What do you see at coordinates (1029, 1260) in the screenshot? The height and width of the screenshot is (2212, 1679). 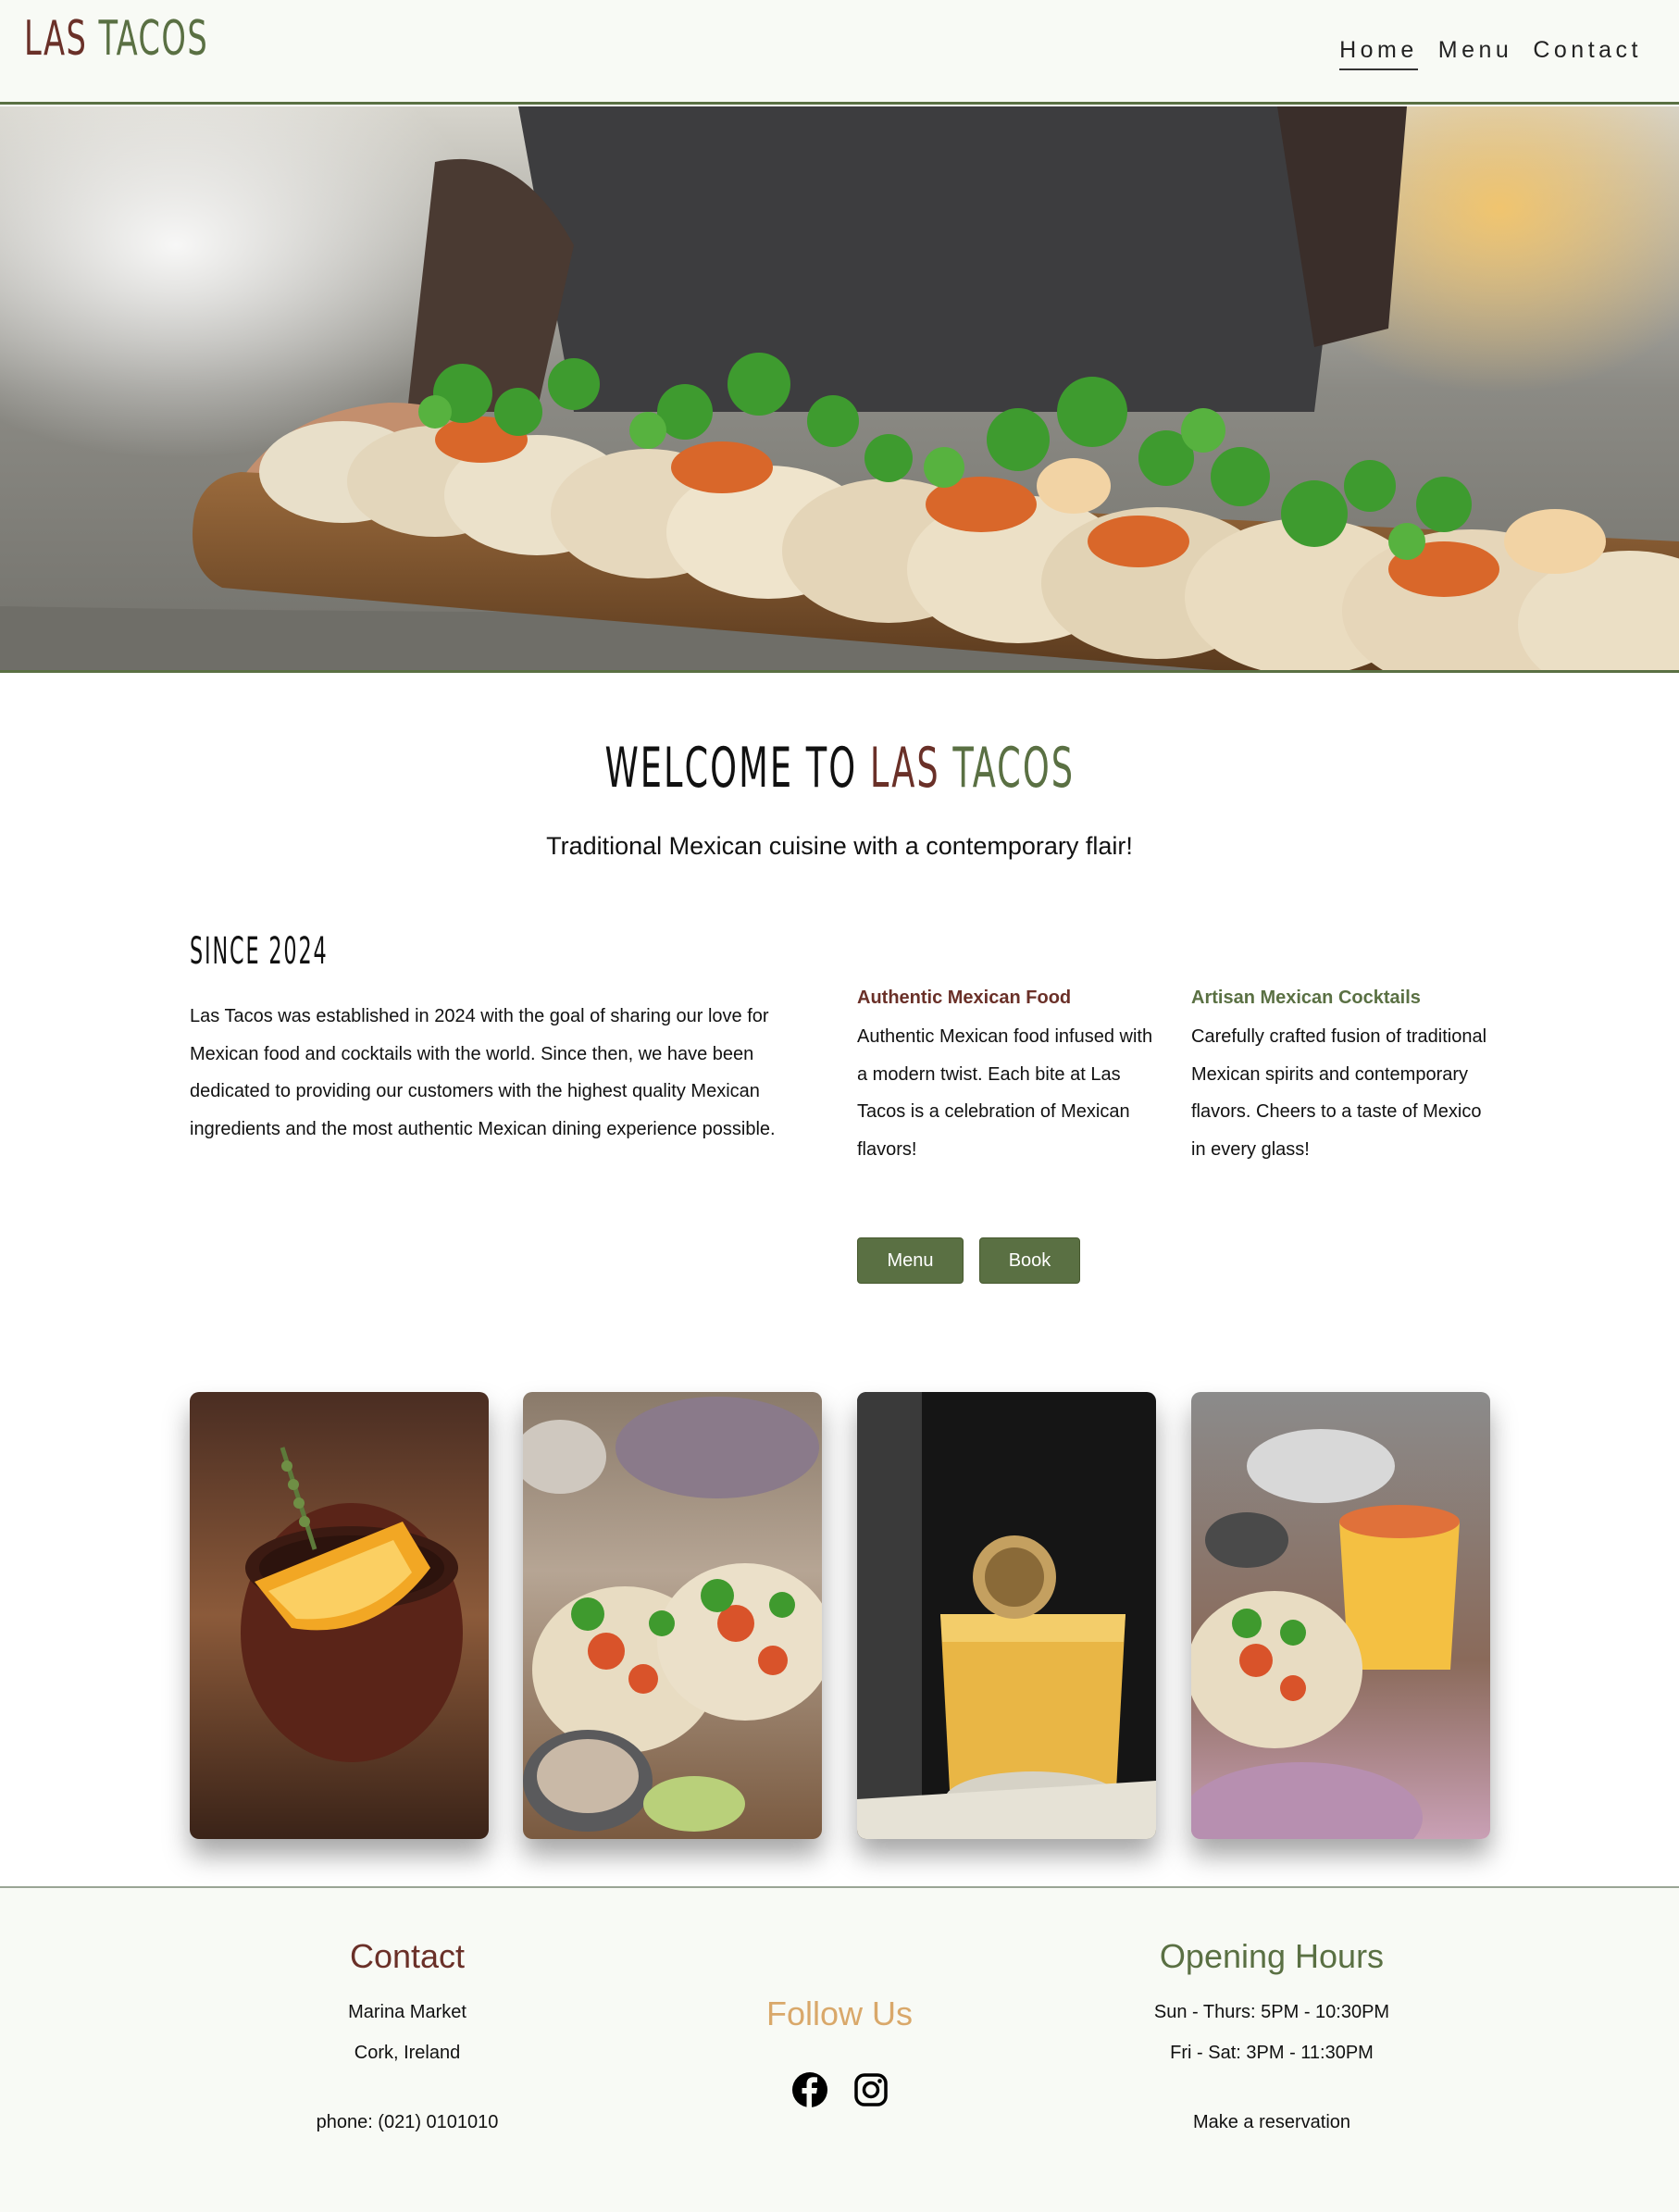 I see `book-button: Book` at bounding box center [1029, 1260].